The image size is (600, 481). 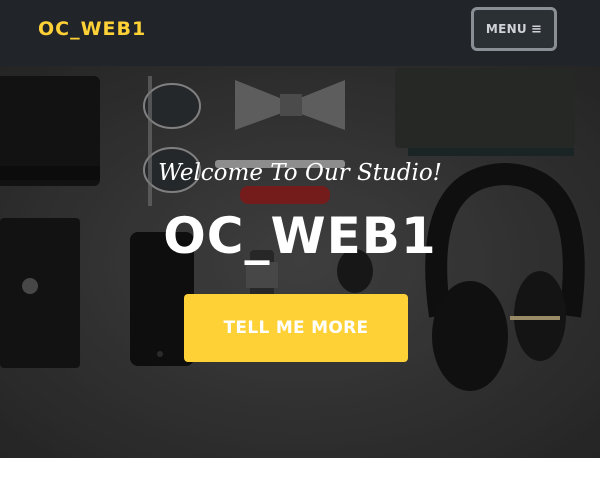 I want to click on tell-me-more-button: TELL ME MORE, so click(x=296, y=328).